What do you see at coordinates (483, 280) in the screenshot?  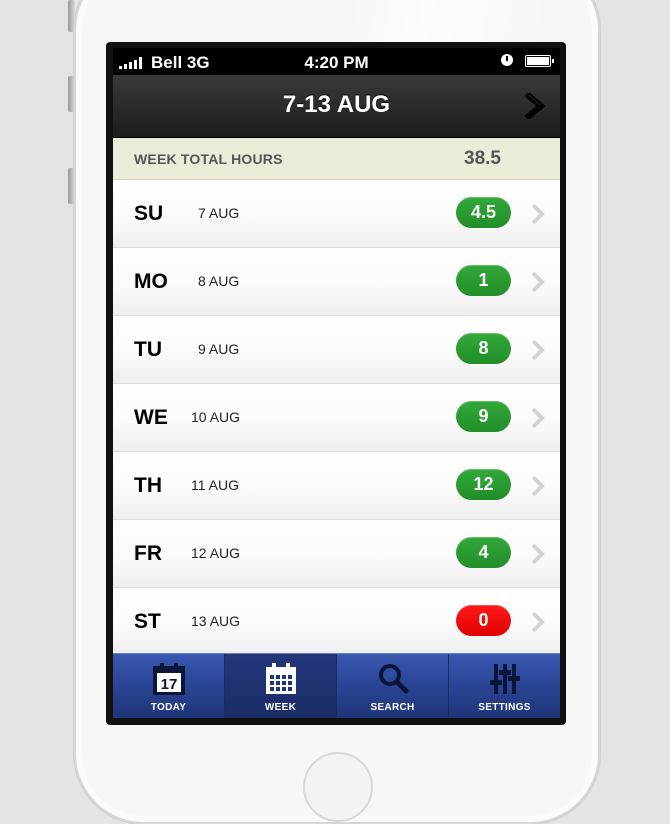 I see `hours-badge: 1` at bounding box center [483, 280].